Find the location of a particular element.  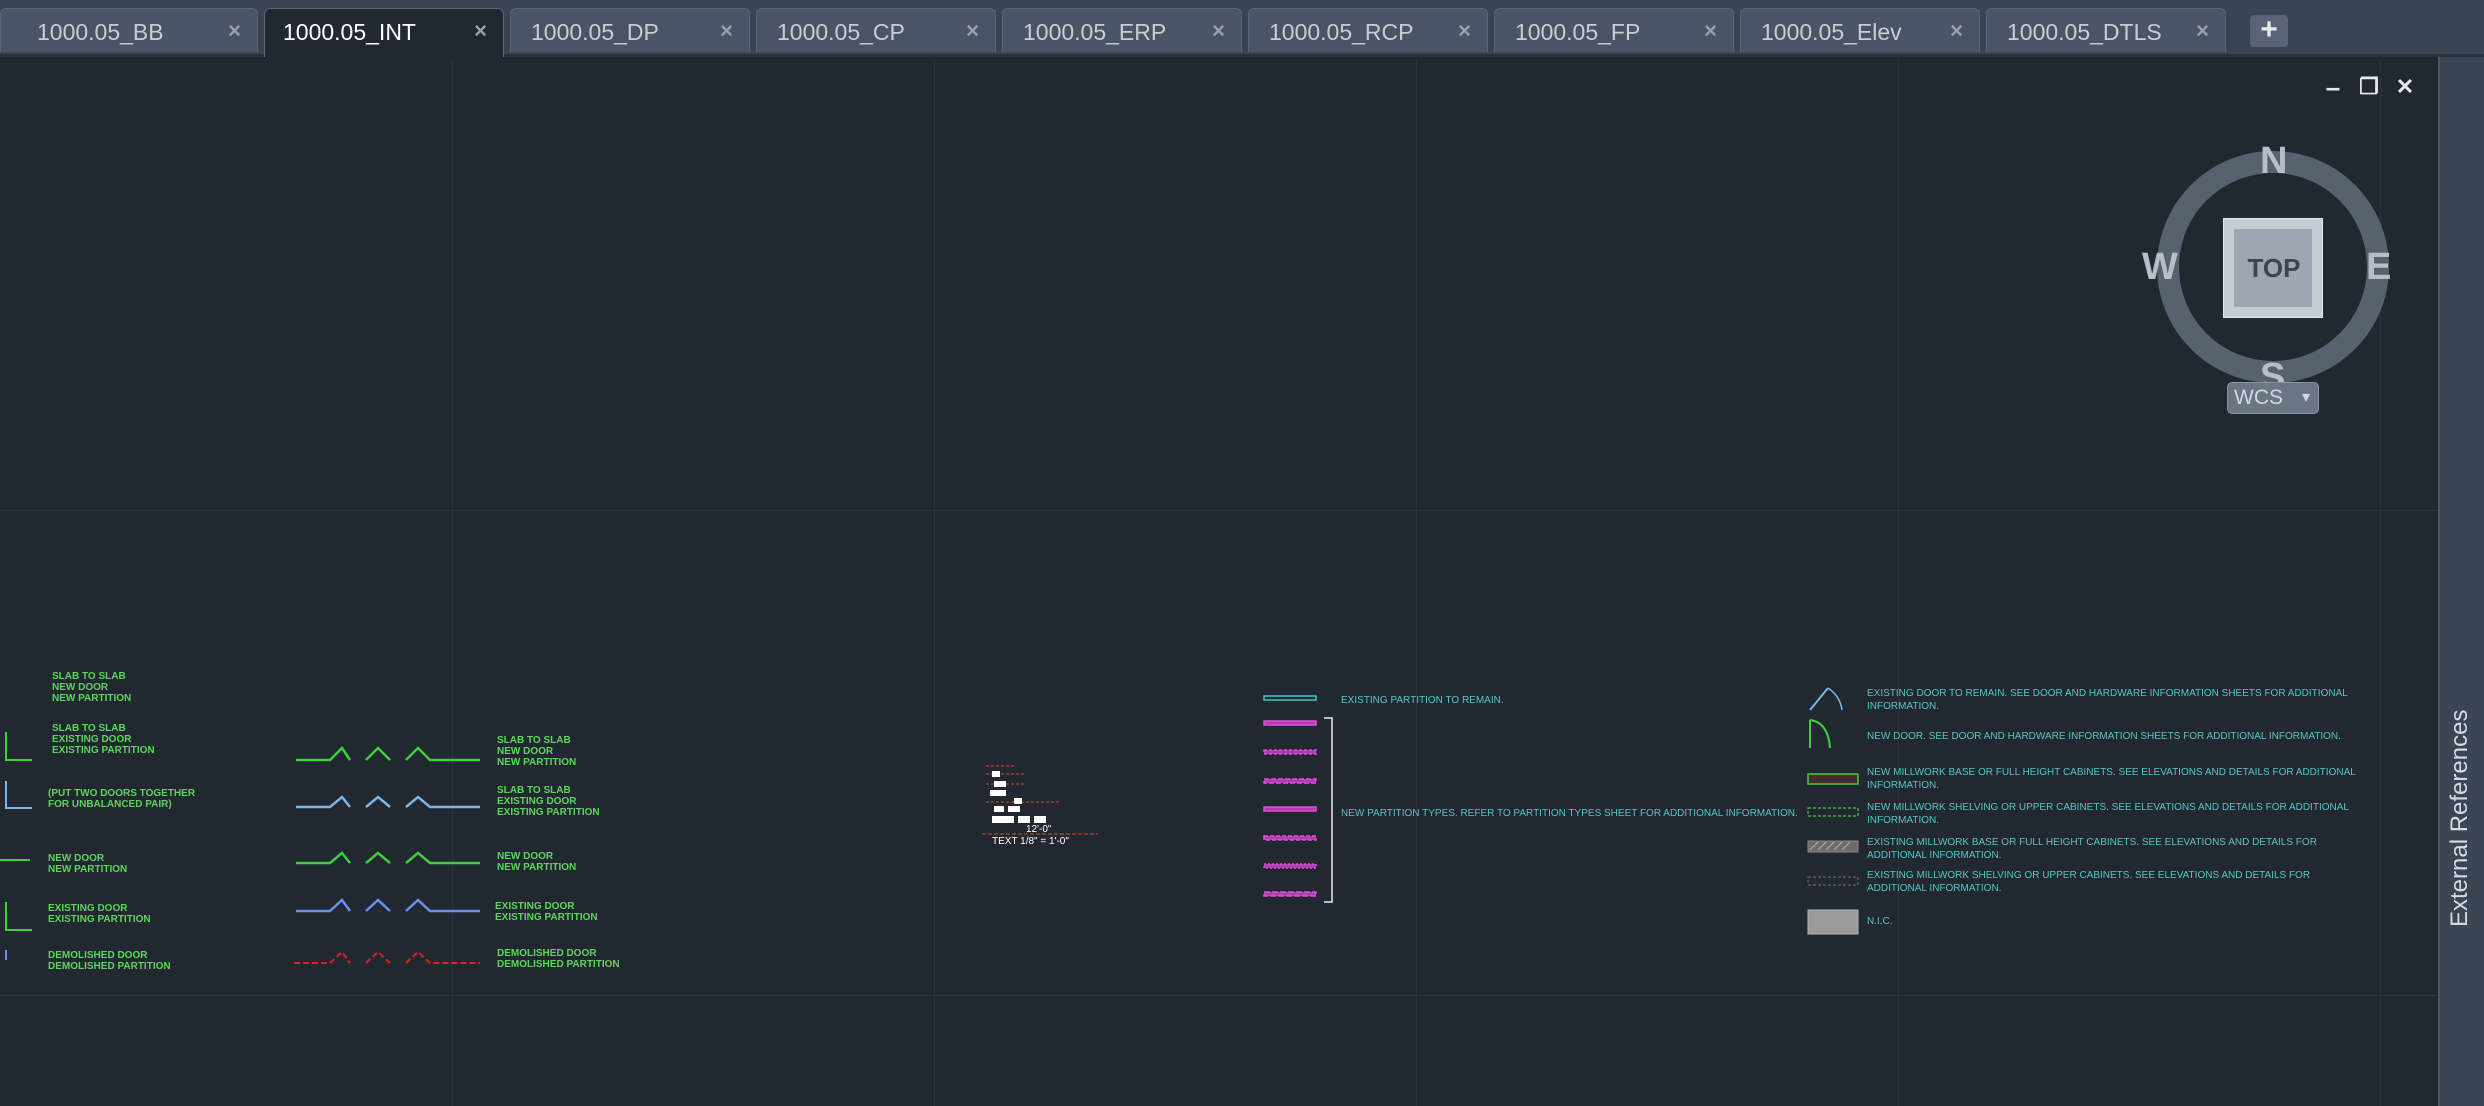

tab-1000-05-elev: 1000.05_Elev × is located at coordinates (1860, 30).